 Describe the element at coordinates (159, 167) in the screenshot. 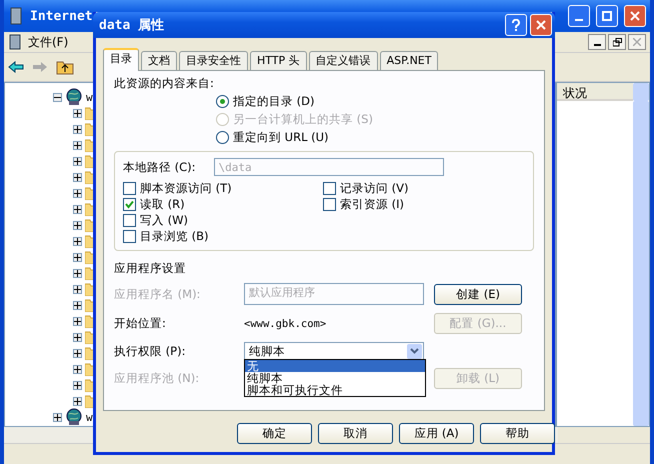

I see `field-label: 本地路径 (C):` at that location.